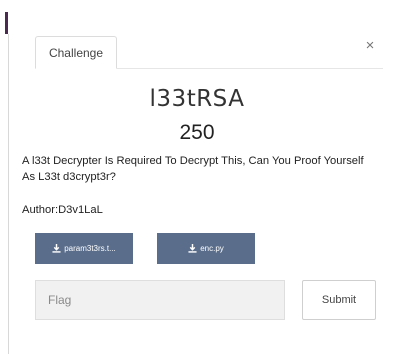  Describe the element at coordinates (370, 46) in the screenshot. I see `close-icon: ×` at that location.